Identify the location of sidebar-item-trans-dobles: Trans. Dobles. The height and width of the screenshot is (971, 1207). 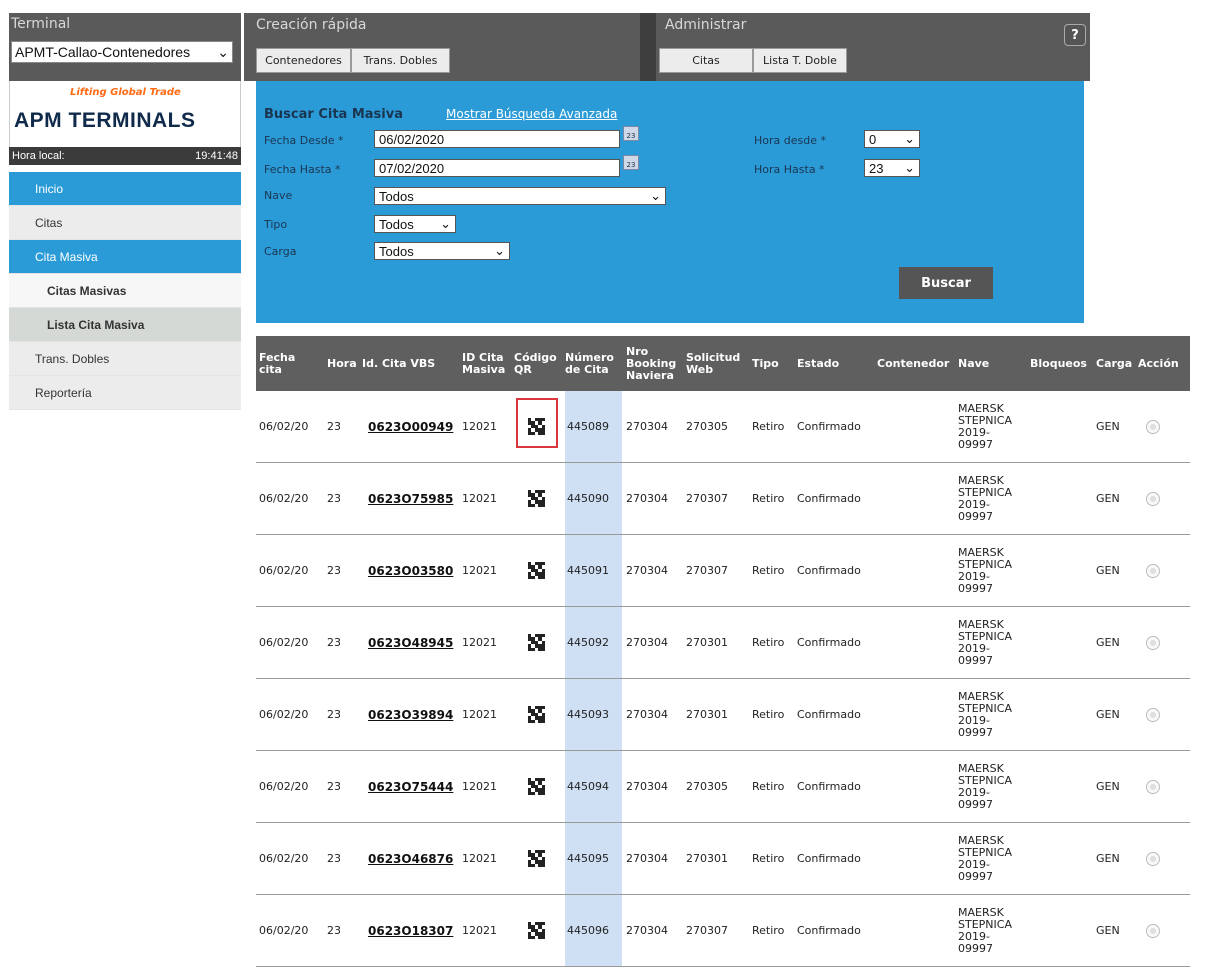
(125, 359).